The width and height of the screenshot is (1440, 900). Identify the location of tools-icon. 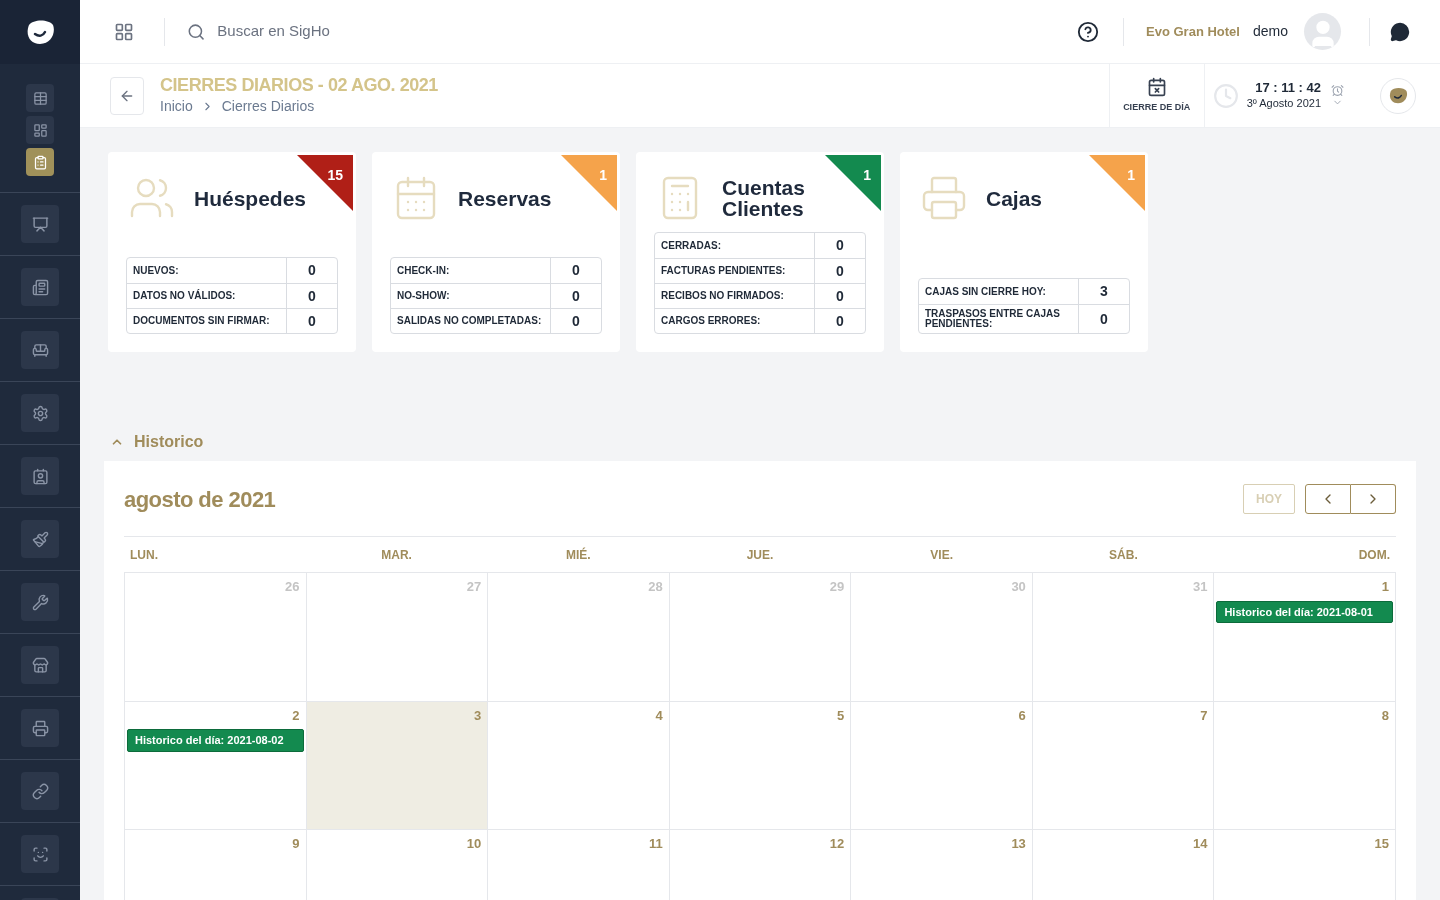
(40, 602).